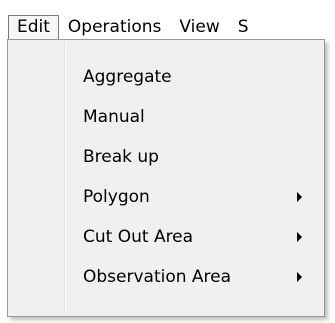 This screenshot has height=323, width=335. I want to click on menu-item-label: Observation Area, so click(157, 277).